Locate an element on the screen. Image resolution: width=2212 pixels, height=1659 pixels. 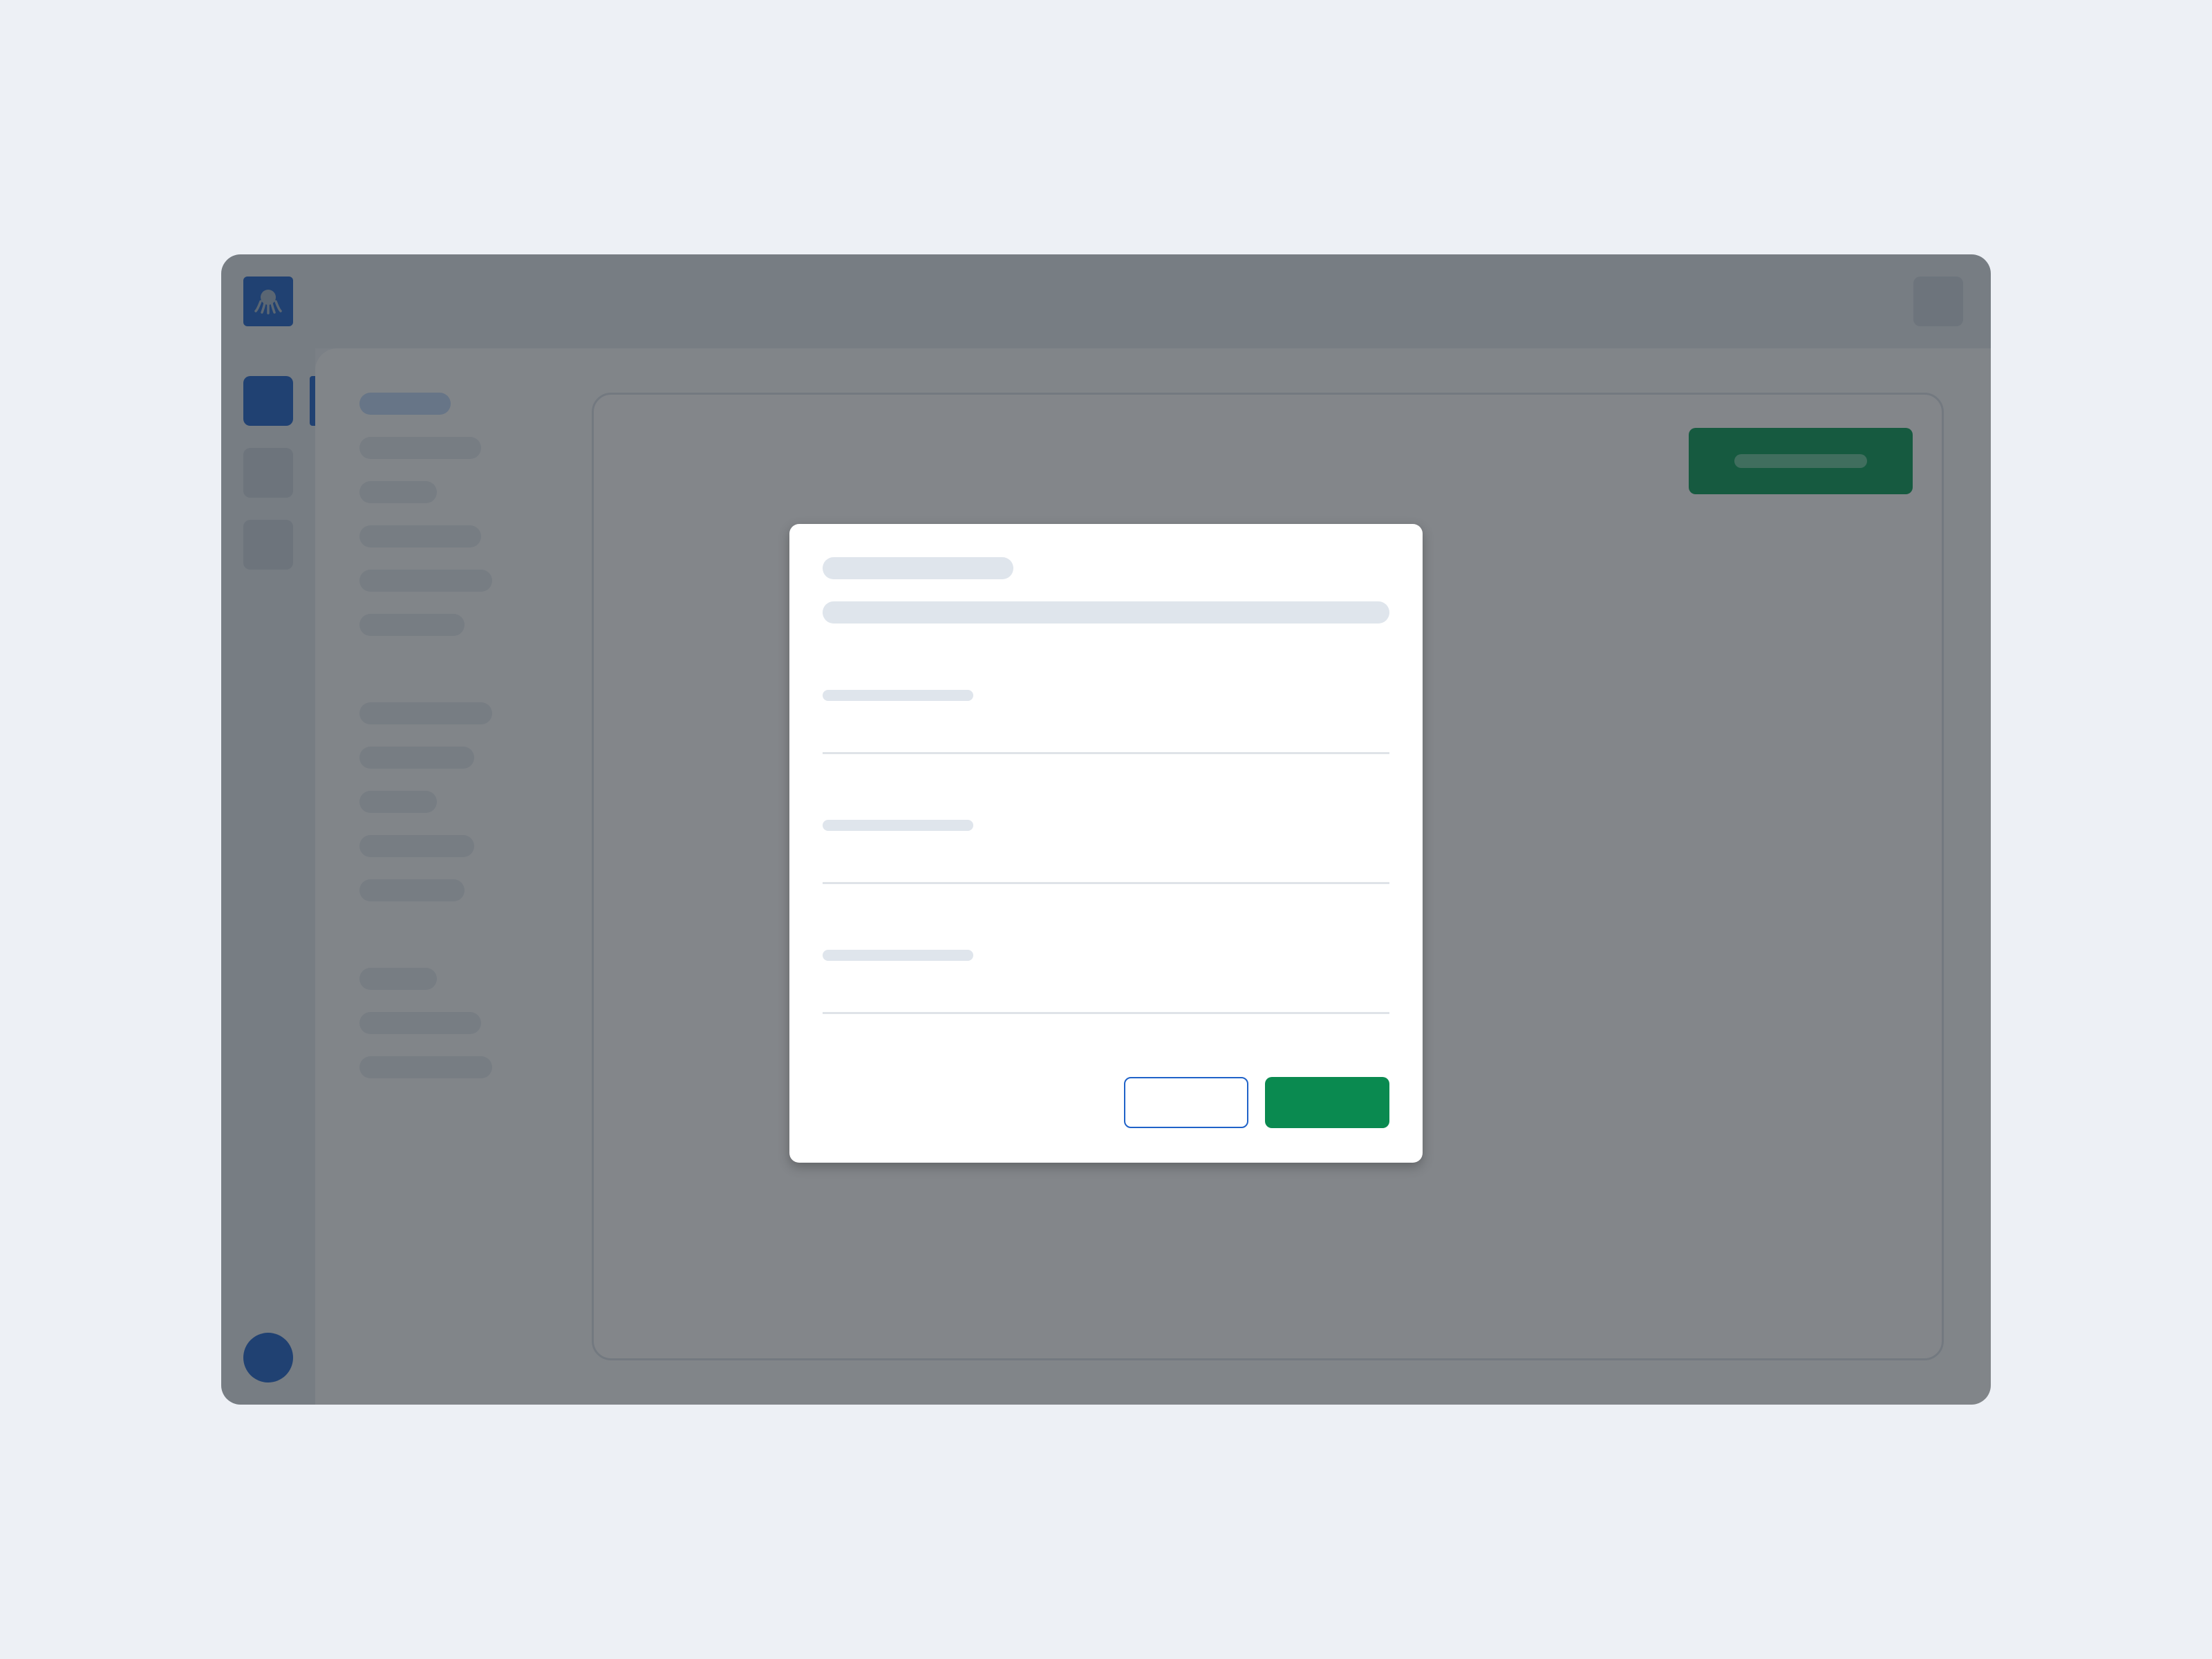
dialog-description-placeholder is located at coordinates (1106, 612).